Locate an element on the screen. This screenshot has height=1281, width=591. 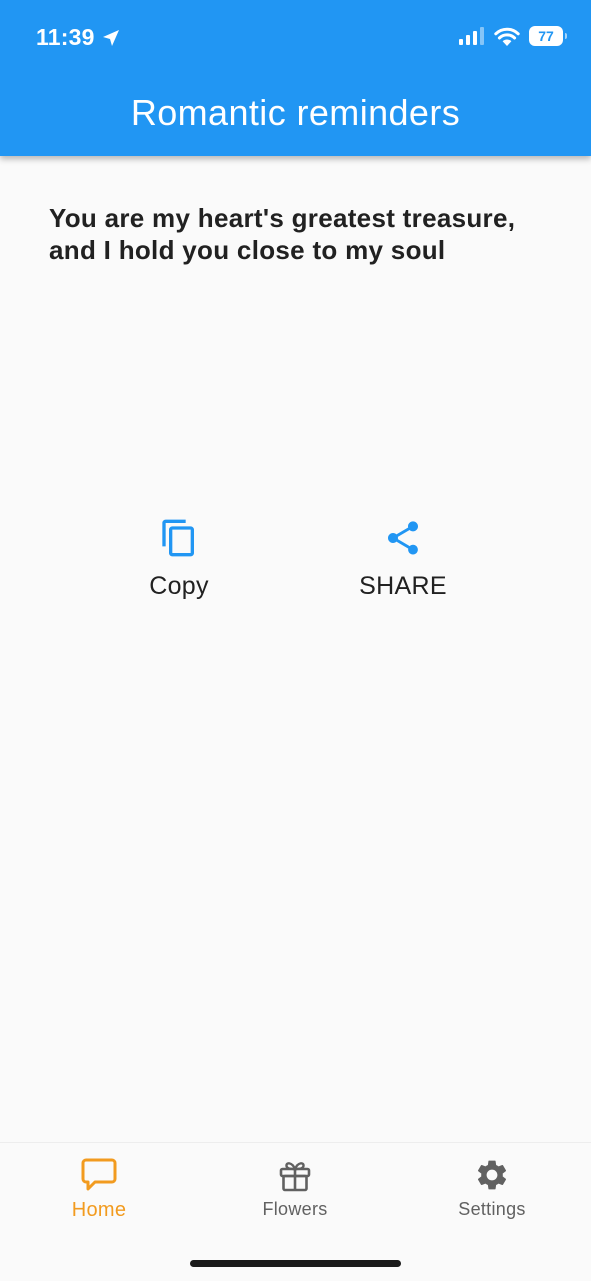
location-arrow-icon is located at coordinates (110, 37).